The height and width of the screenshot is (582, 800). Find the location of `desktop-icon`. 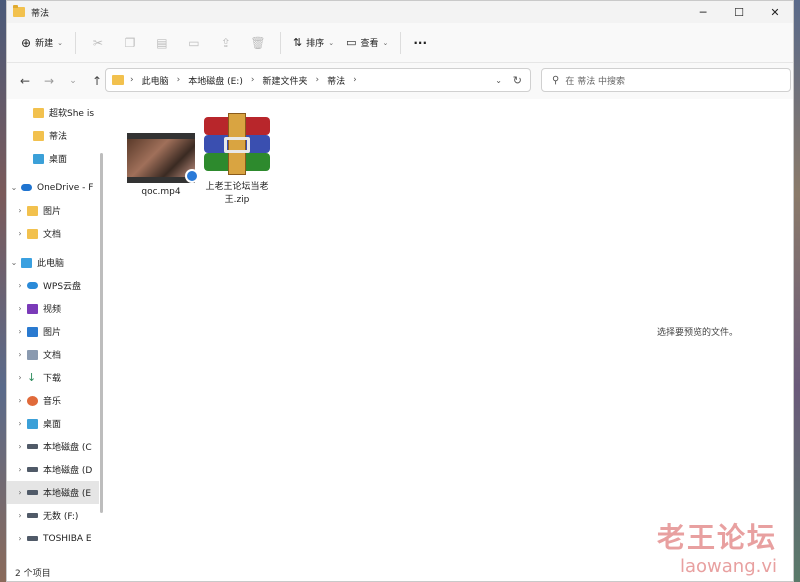

desktop-icon is located at coordinates (38, 158).